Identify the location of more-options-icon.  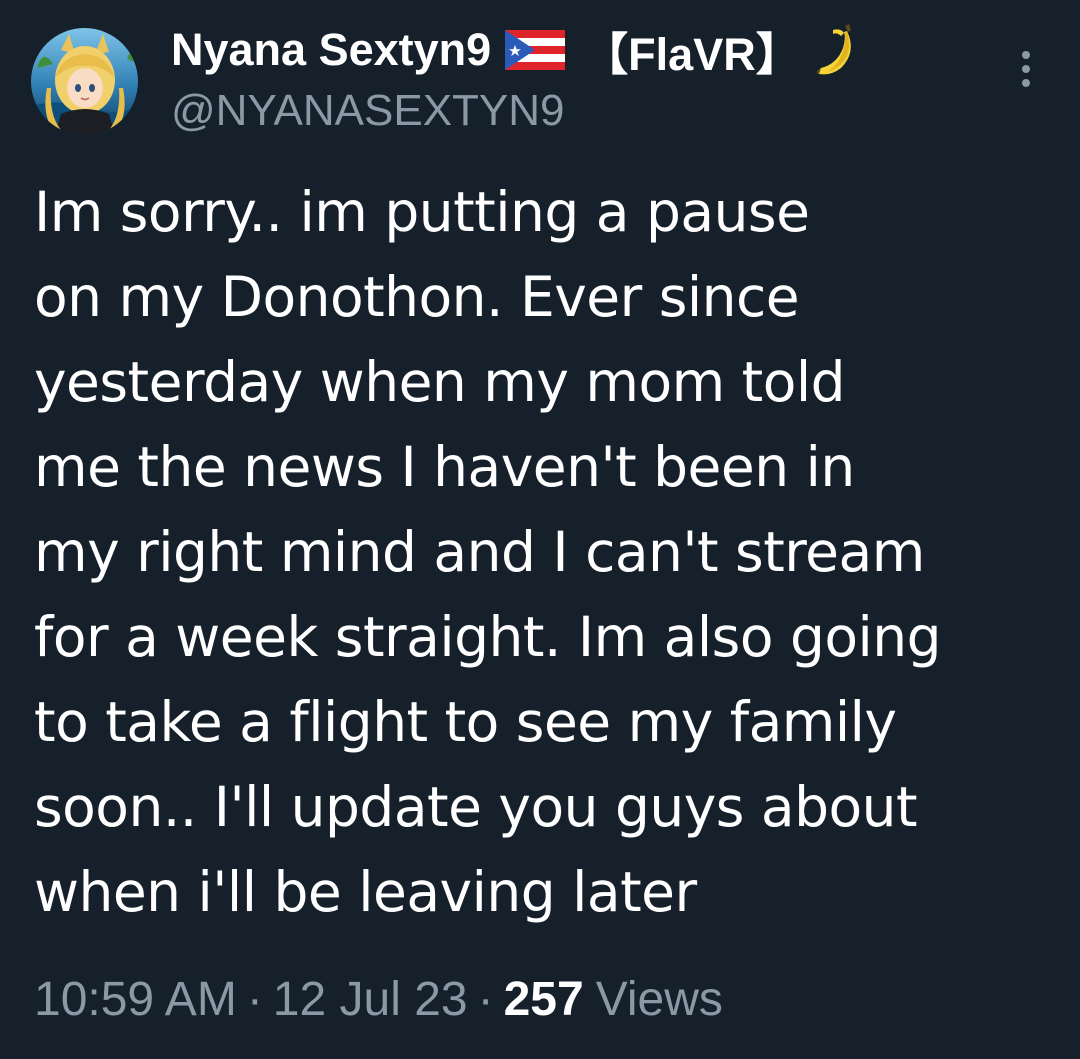
(1026, 70).